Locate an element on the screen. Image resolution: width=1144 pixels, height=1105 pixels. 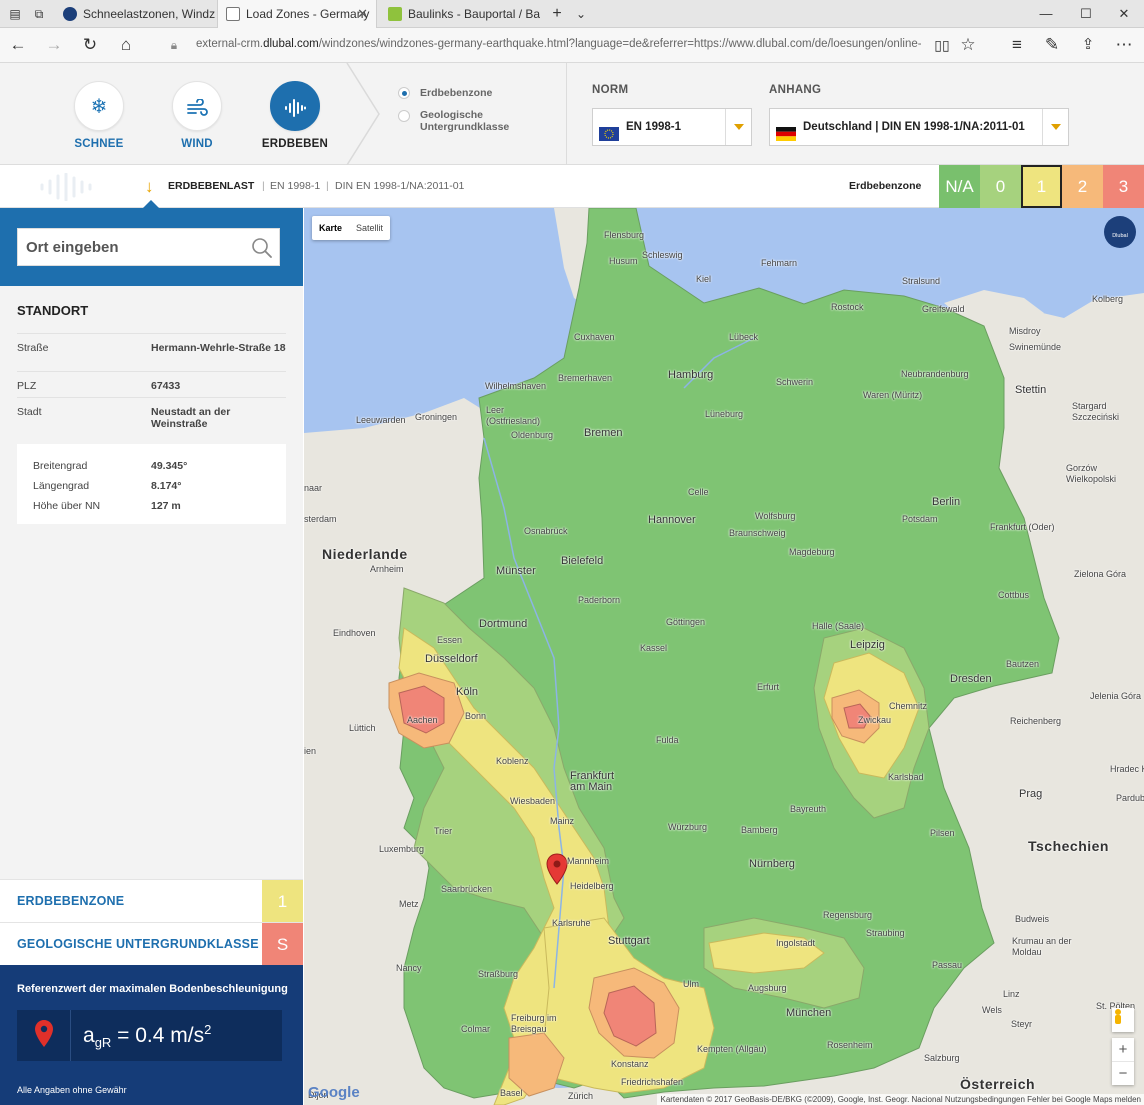
map-city-label: Dortmund is located at coordinates (503, 624).